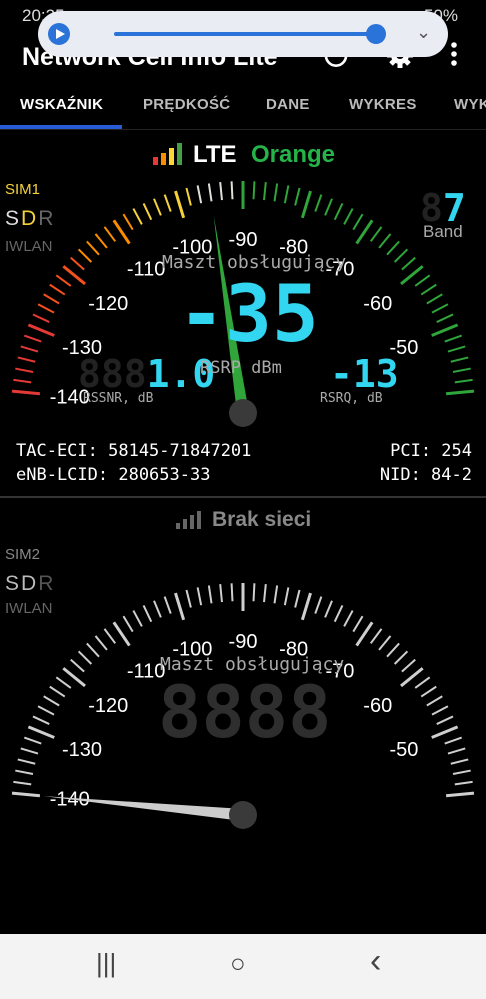 The image size is (486, 999). What do you see at coordinates (470, 104) in the screenshot?
I see `tab-wyk: WYK` at bounding box center [470, 104].